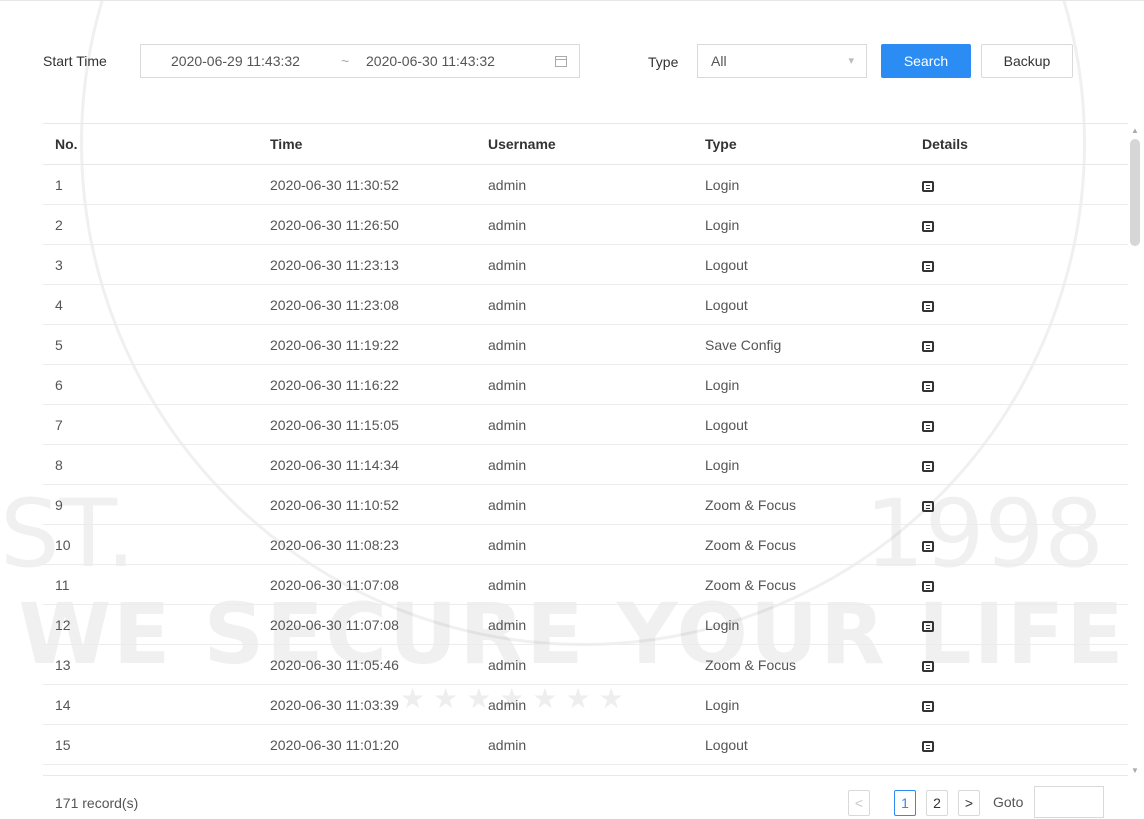  What do you see at coordinates (969, 803) in the screenshot?
I see `next-page-button: >` at bounding box center [969, 803].